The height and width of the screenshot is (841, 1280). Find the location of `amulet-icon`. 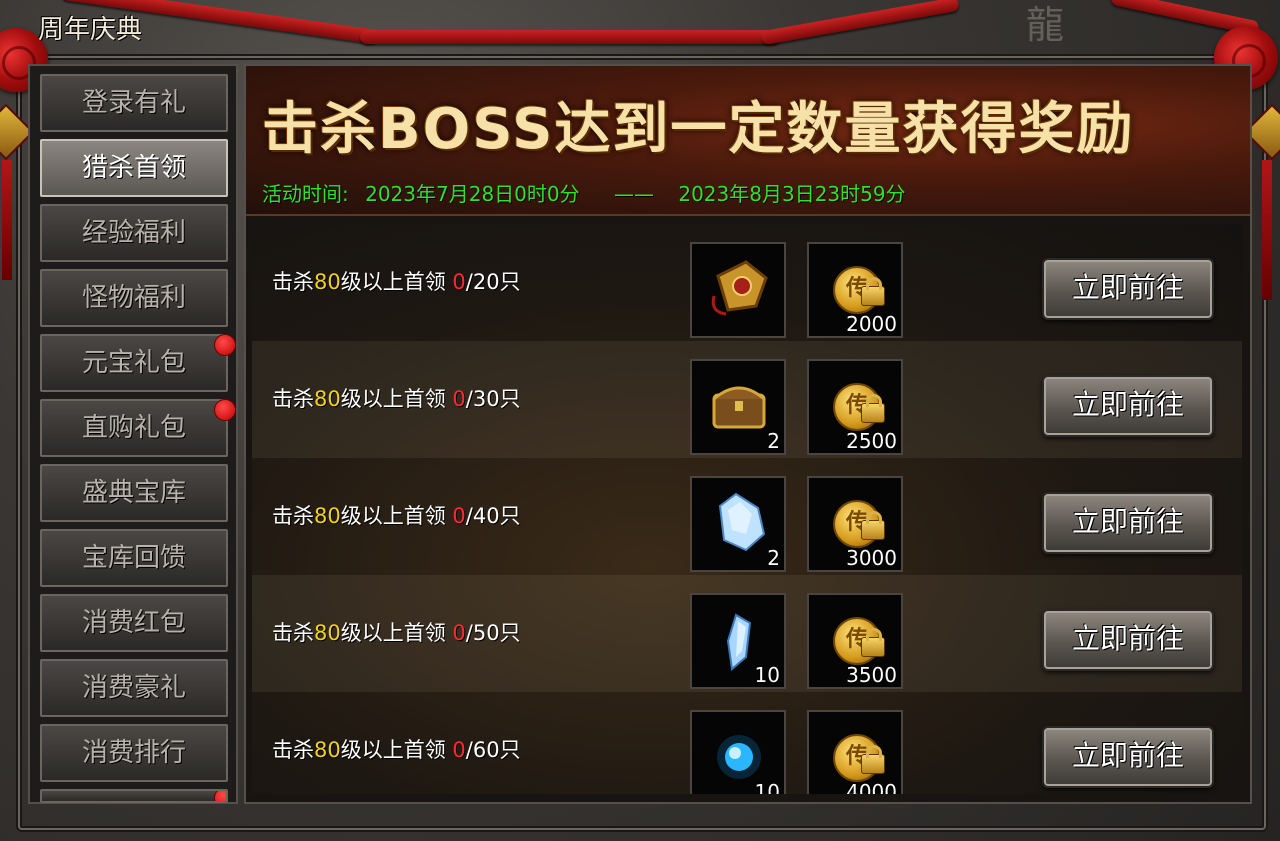

amulet-icon is located at coordinates (739, 288).